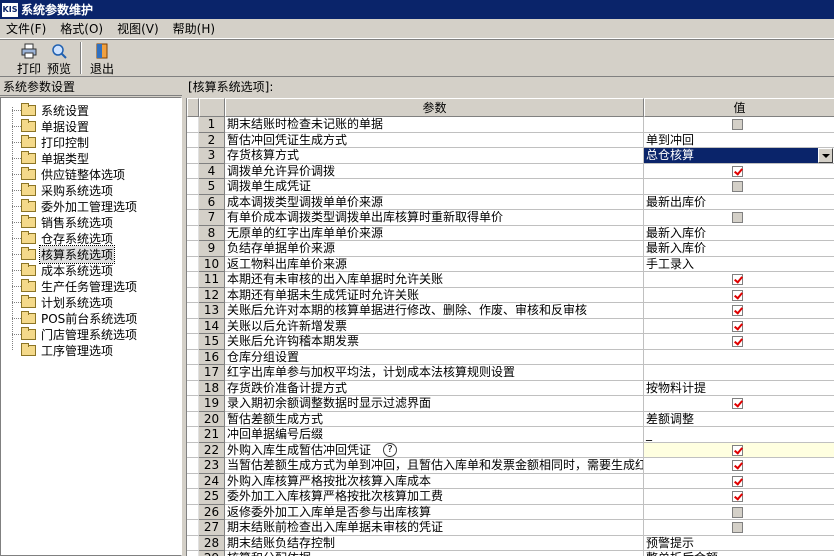  What do you see at coordinates (510, 140) in the screenshot?
I see `table-row: 2 暂估冲回凭证生成方式 单到冲回` at bounding box center [510, 140].